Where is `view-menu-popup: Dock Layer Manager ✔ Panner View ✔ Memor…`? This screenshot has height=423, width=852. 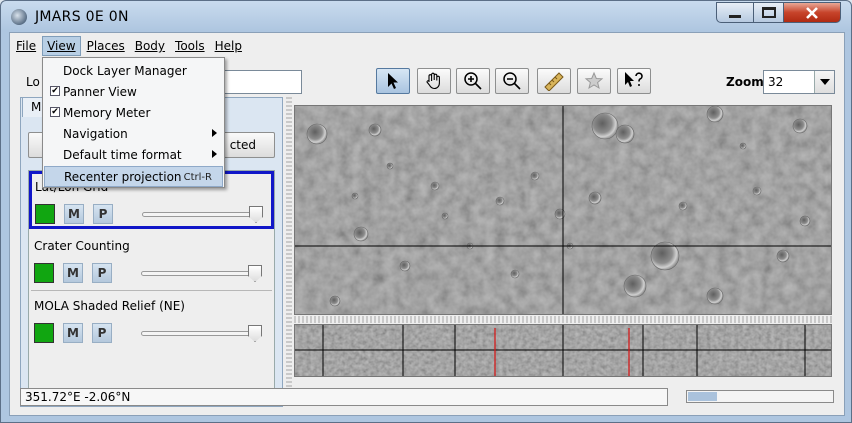
view-menu-popup: Dock Layer Manager ✔ Panner View ✔ Memor… is located at coordinates (133, 122).